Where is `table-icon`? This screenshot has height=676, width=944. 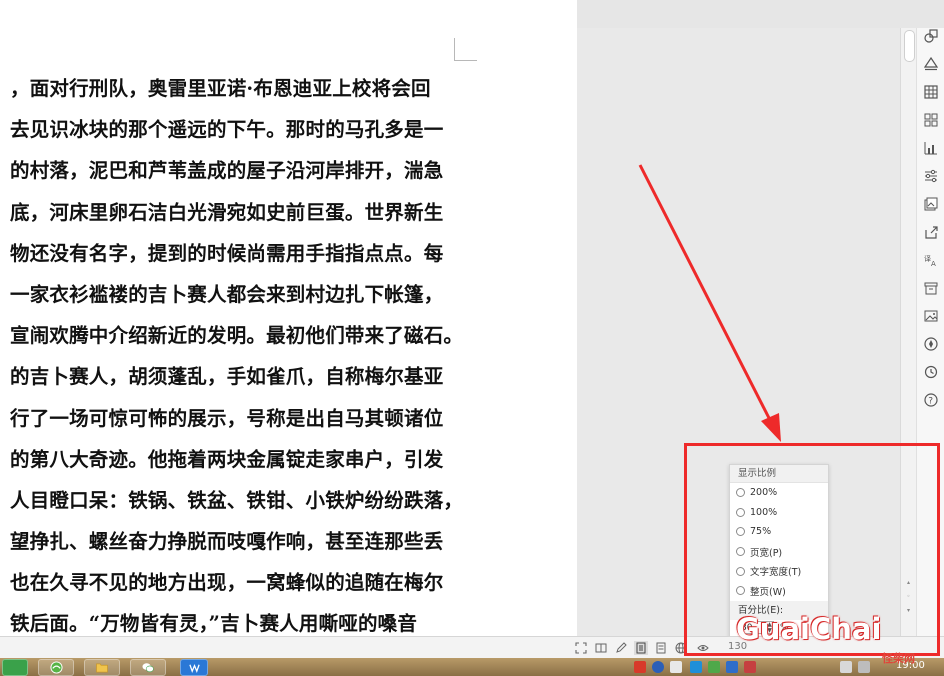 table-icon is located at coordinates (931, 92).